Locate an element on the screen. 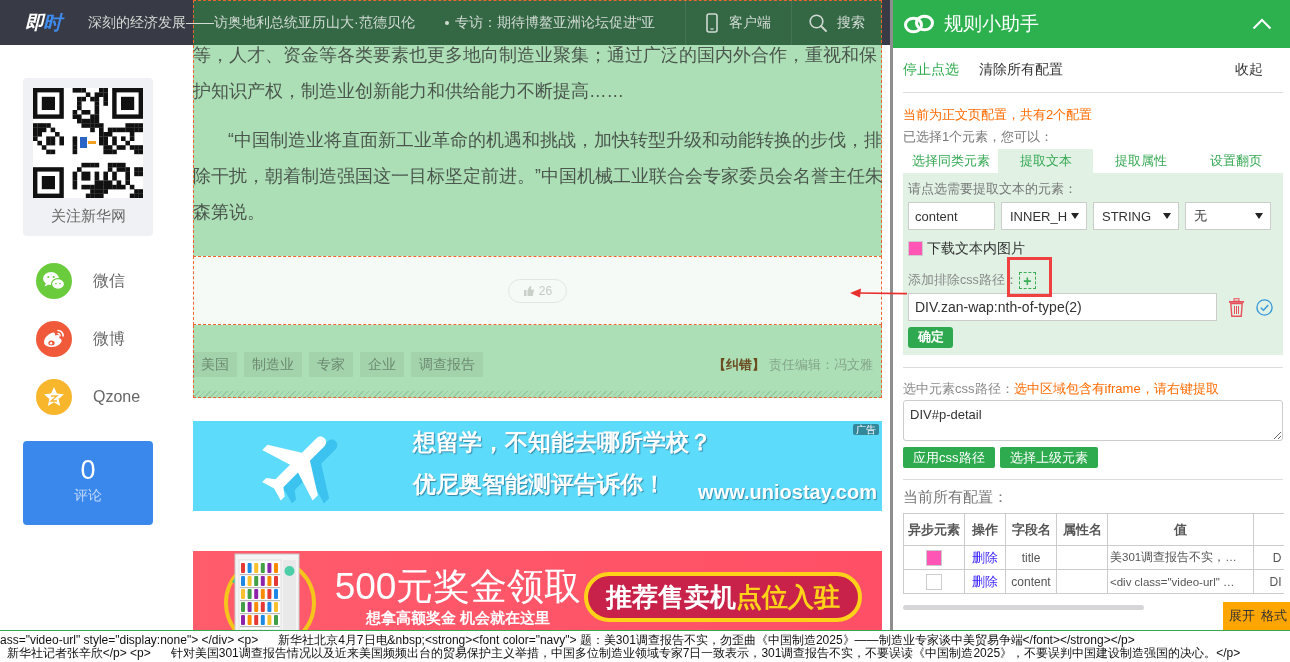 The height and width of the screenshot is (662, 1290). tab: 提取属性 is located at coordinates (1140, 161).